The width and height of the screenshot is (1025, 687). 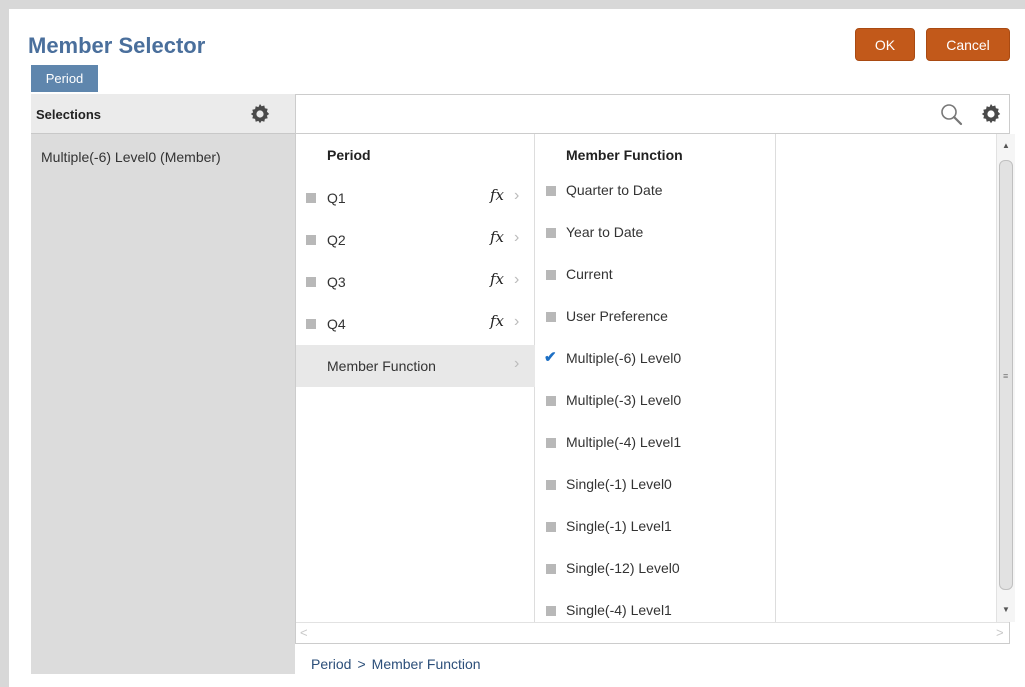 What do you see at coordinates (1006, 145) in the screenshot?
I see `scroll-up-arrow-icon: ▲` at bounding box center [1006, 145].